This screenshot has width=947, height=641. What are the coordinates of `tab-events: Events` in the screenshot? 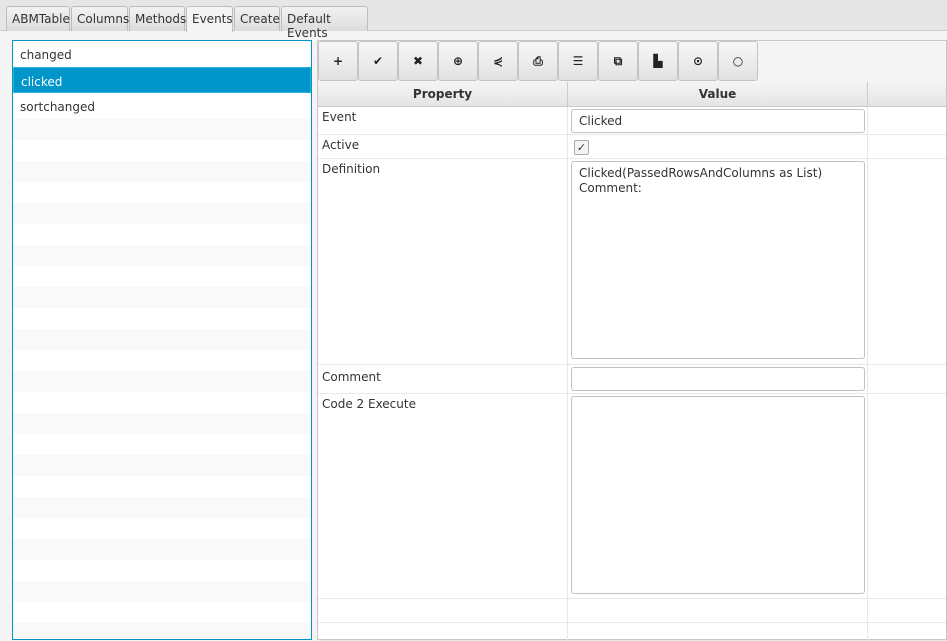 It's located at (209, 19).